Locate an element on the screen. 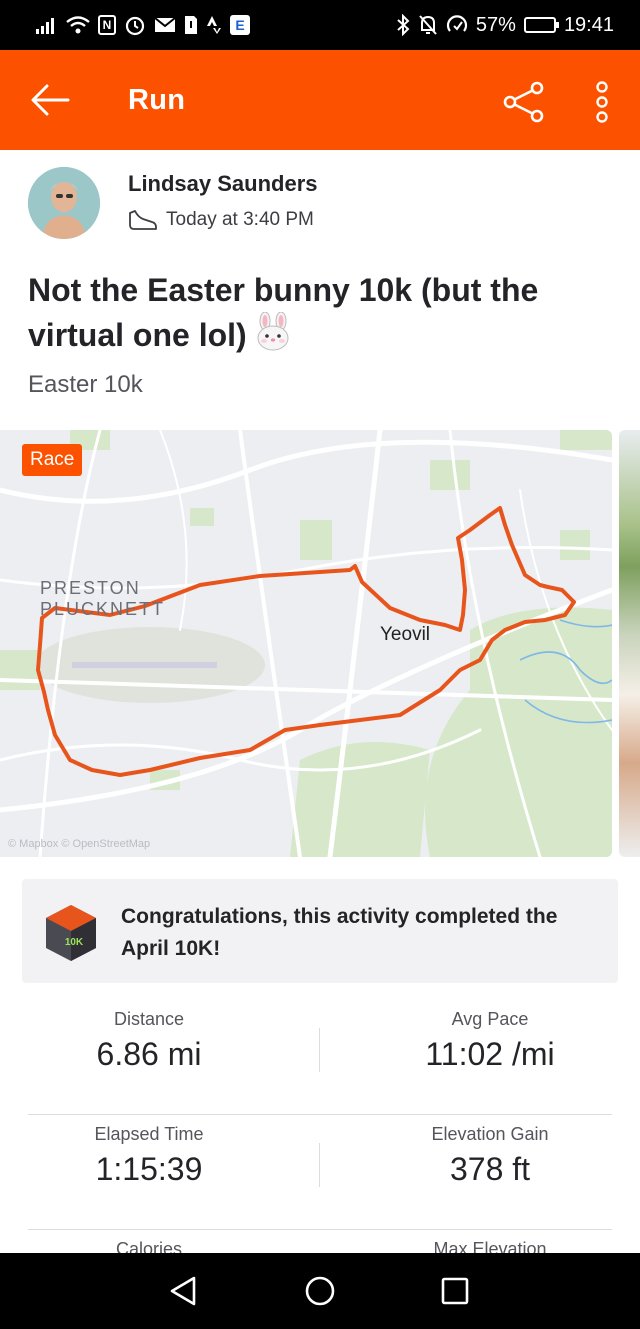 The width and height of the screenshot is (640, 1329). nav-recents-button is located at coordinates (455, 1291).